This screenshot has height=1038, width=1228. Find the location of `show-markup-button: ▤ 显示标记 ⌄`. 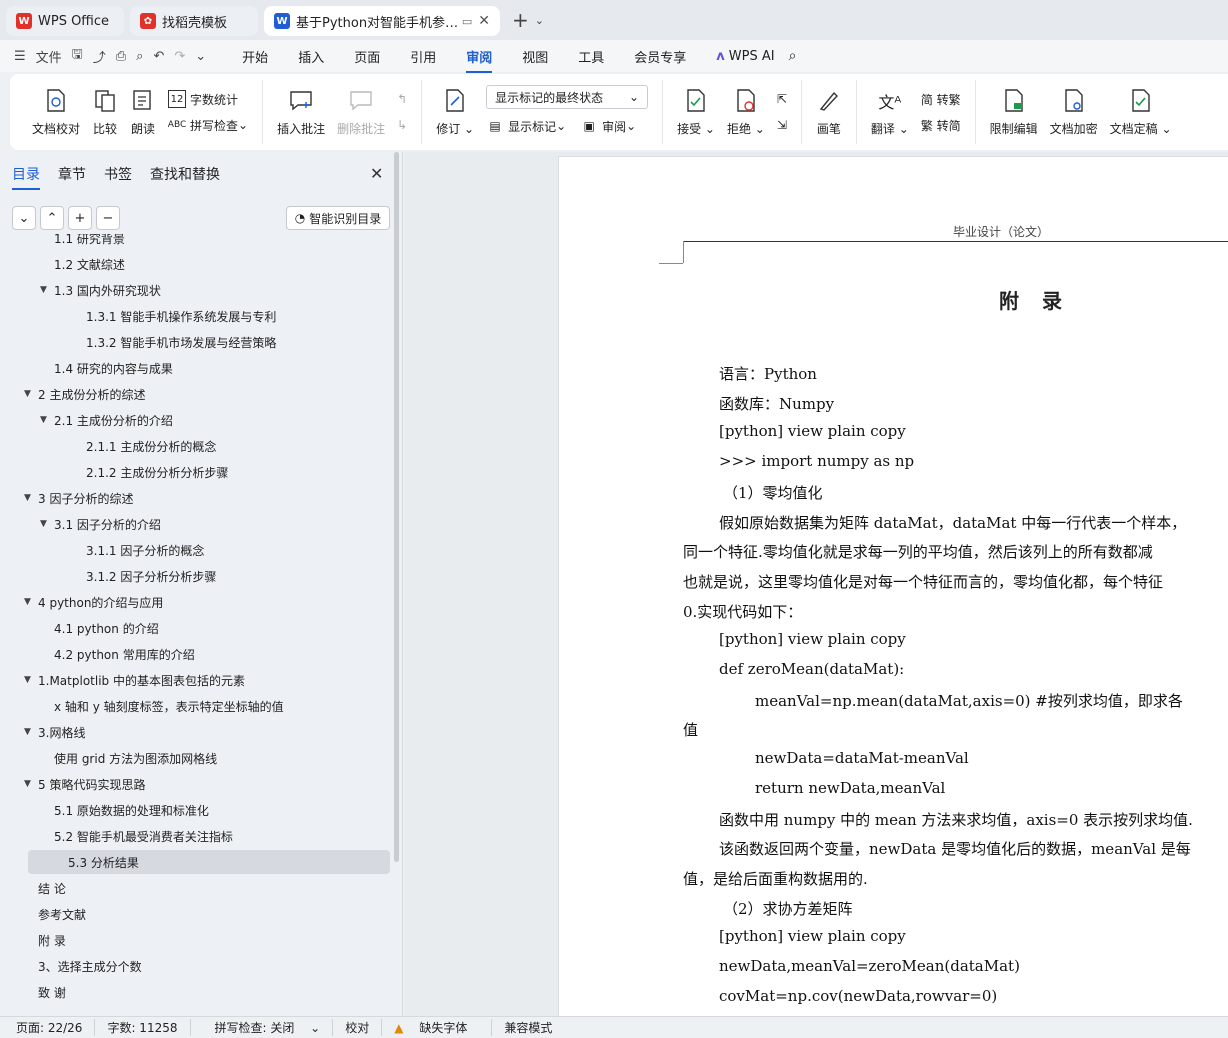

show-markup-button: ▤ 显示标记 ⌄ is located at coordinates (526, 126).